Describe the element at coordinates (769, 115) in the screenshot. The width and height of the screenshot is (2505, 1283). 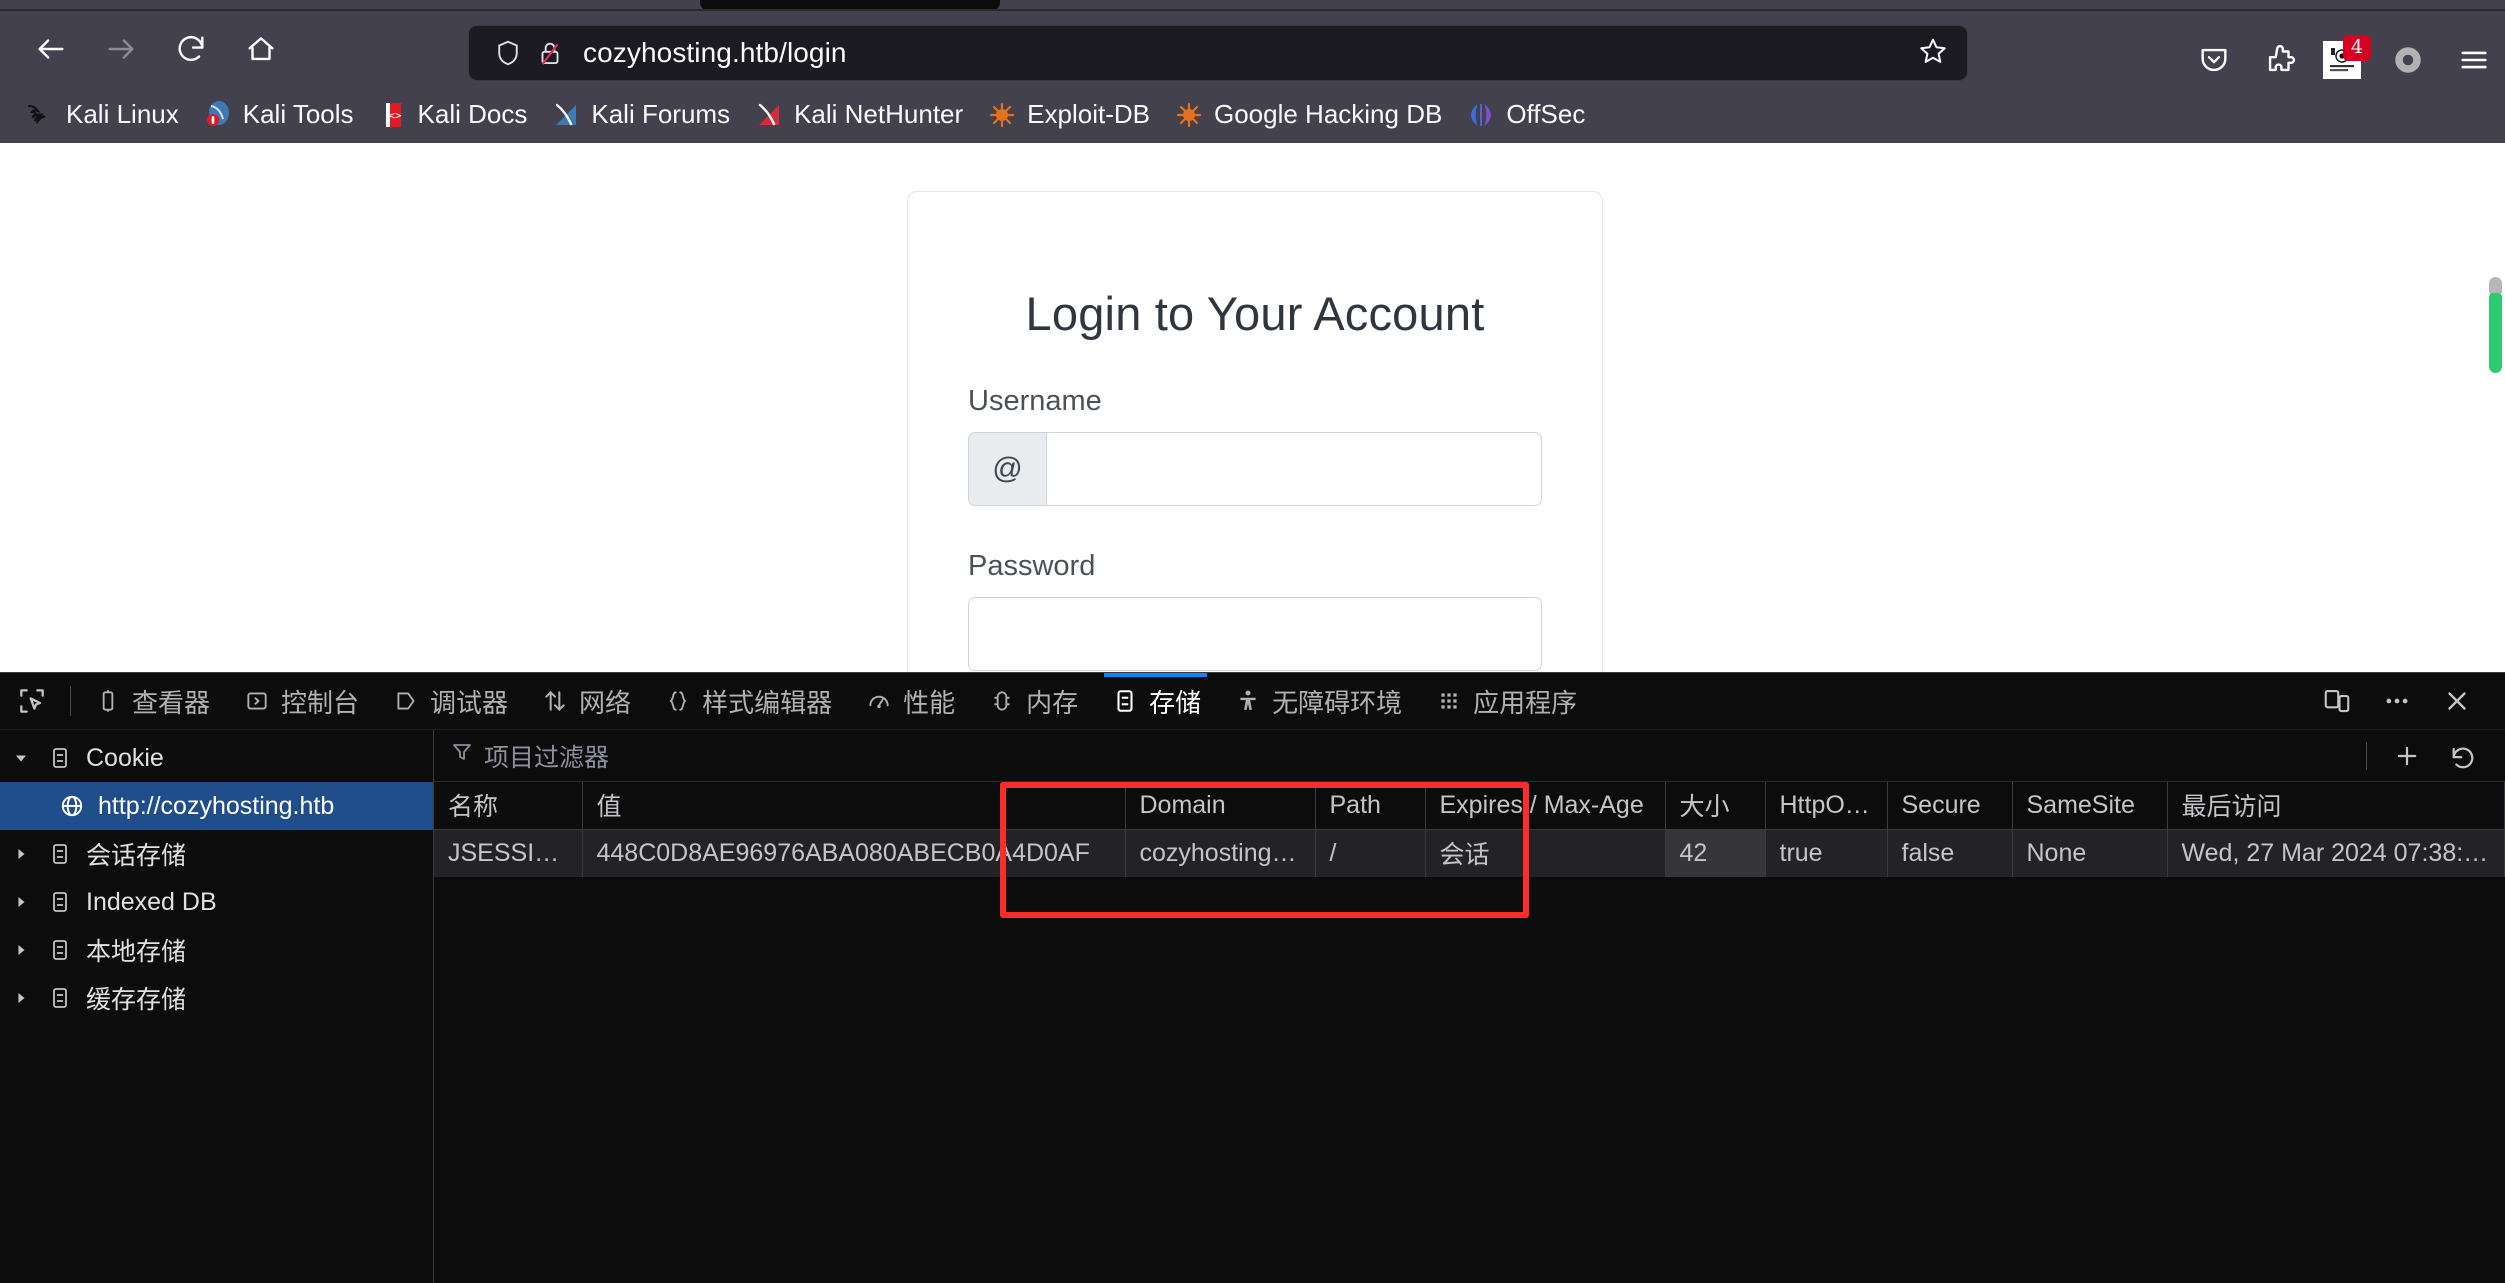
I see `kali-nethunter-icon` at that location.